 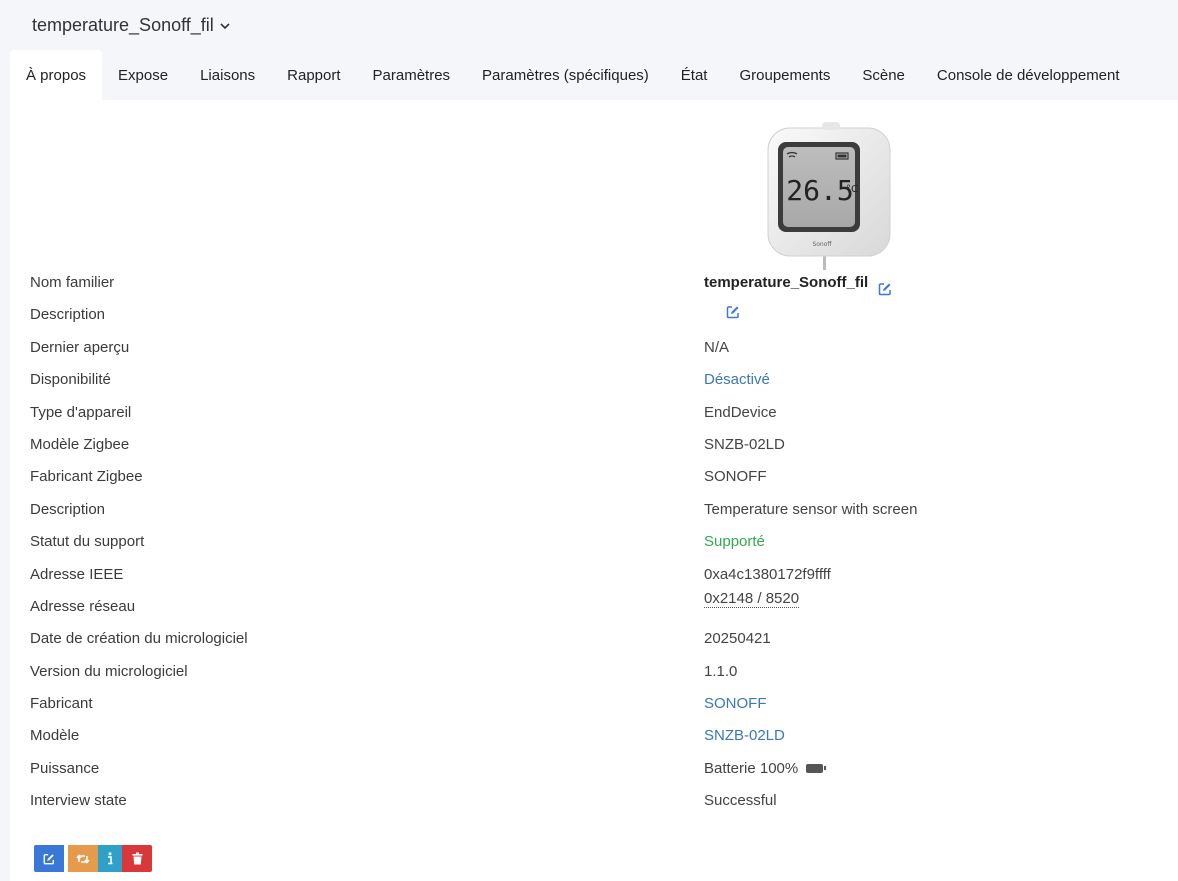 What do you see at coordinates (594, 704) in the screenshot?
I see `detail-row-manufacturer: Fabricant SONOFF` at bounding box center [594, 704].